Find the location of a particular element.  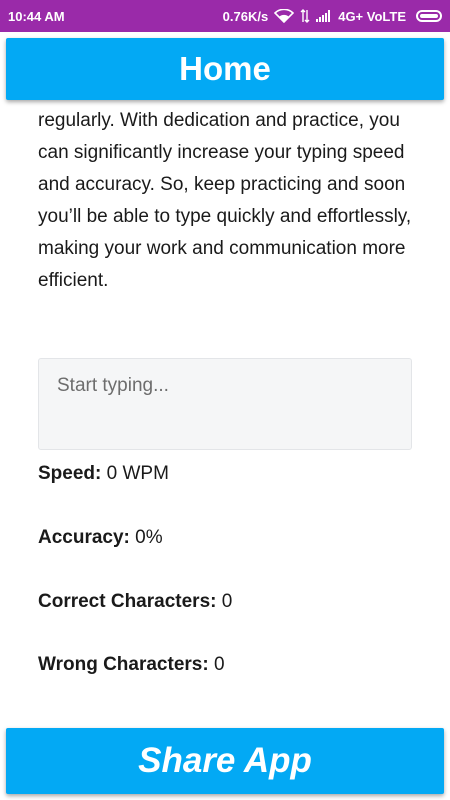

speed-value: 0 WPM is located at coordinates (137, 473).